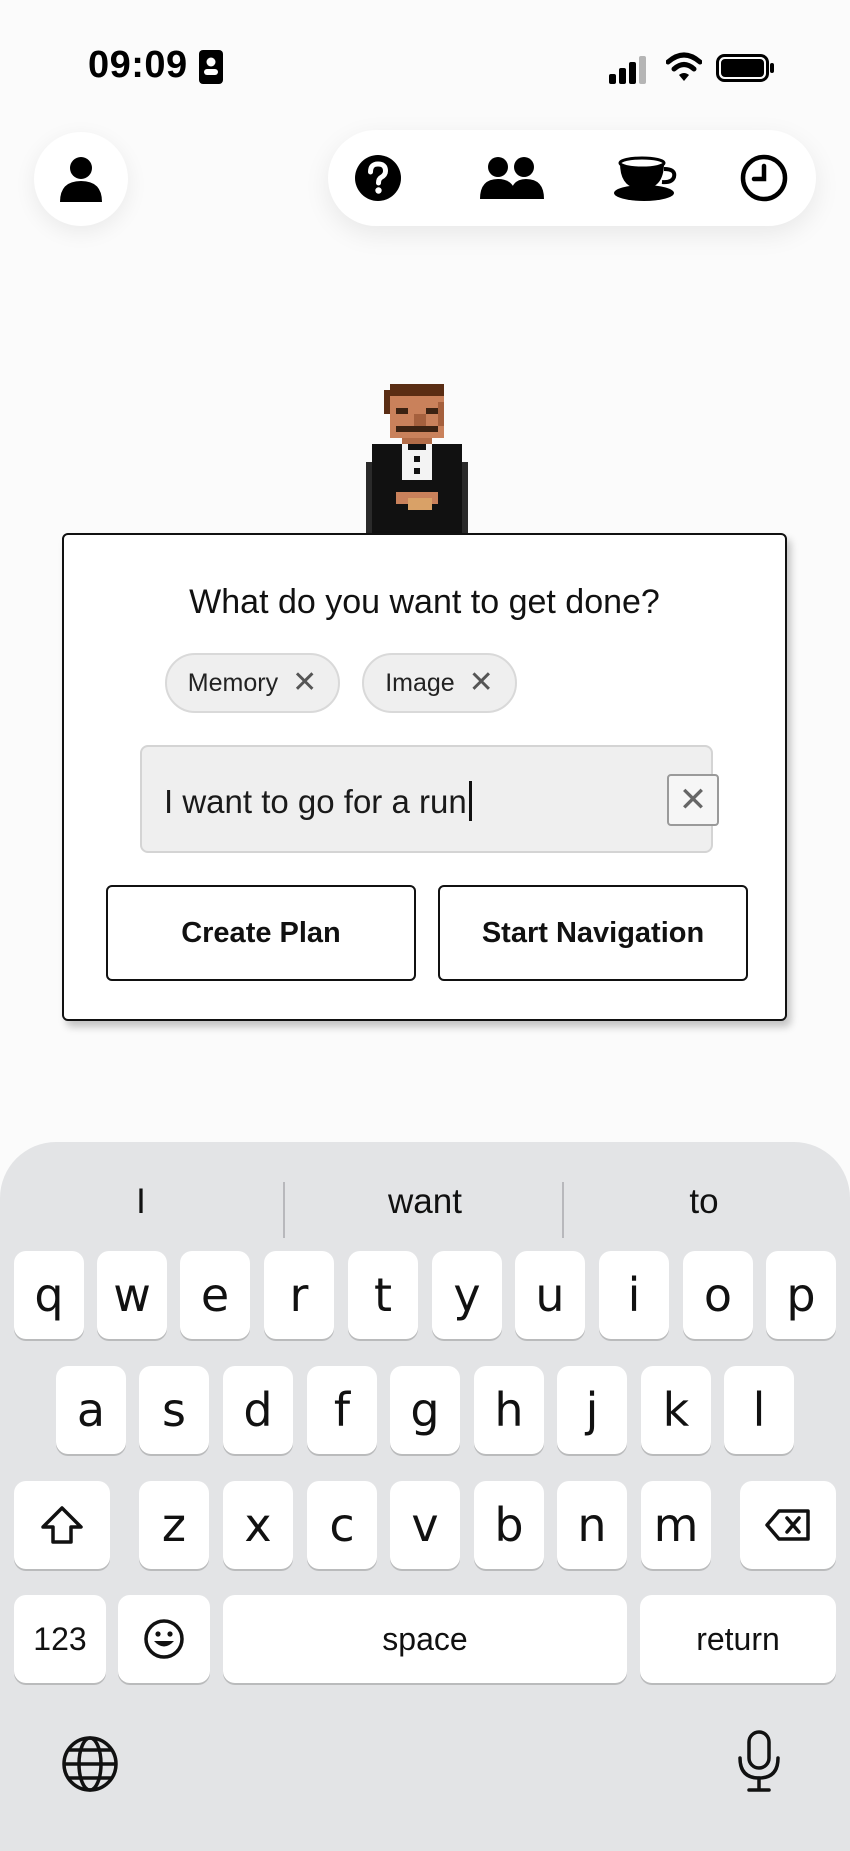 This screenshot has height=1851, width=850. I want to click on key: h, so click(509, 1410).